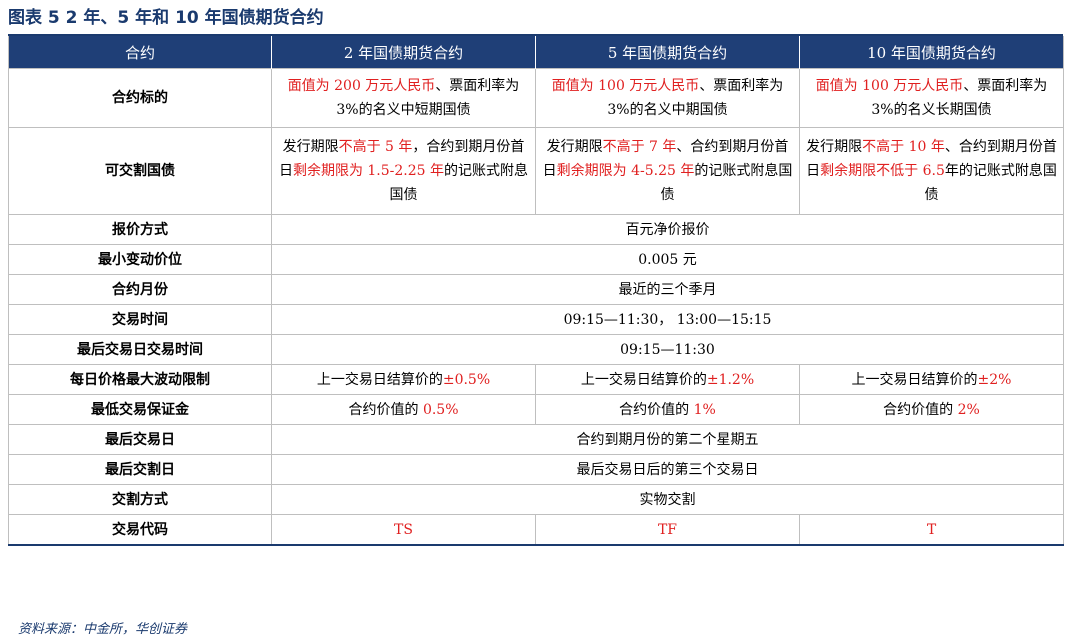  Describe the element at coordinates (667, 349) in the screenshot. I see `cell-merged: 09:15—11:30` at that location.